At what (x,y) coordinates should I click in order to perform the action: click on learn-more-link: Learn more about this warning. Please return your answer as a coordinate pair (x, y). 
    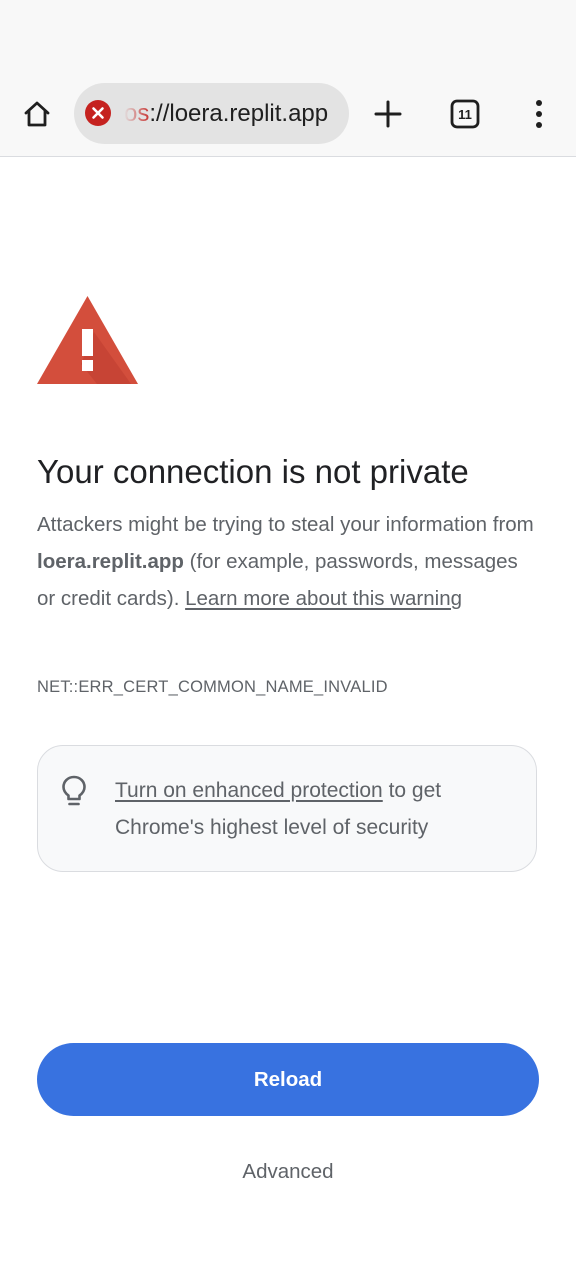
    Looking at the image, I should click on (323, 598).